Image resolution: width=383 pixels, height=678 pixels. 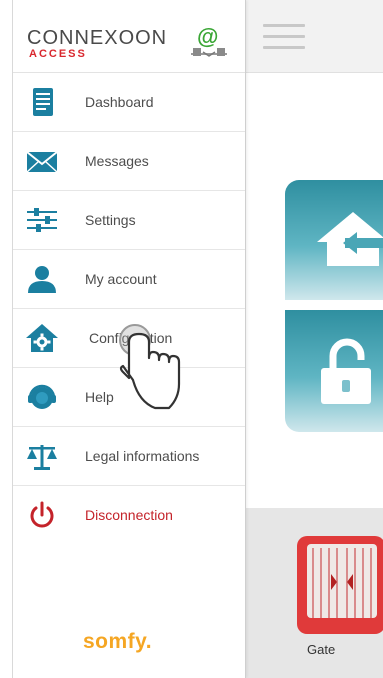 I want to click on unlock-tile, so click(x=334, y=371).